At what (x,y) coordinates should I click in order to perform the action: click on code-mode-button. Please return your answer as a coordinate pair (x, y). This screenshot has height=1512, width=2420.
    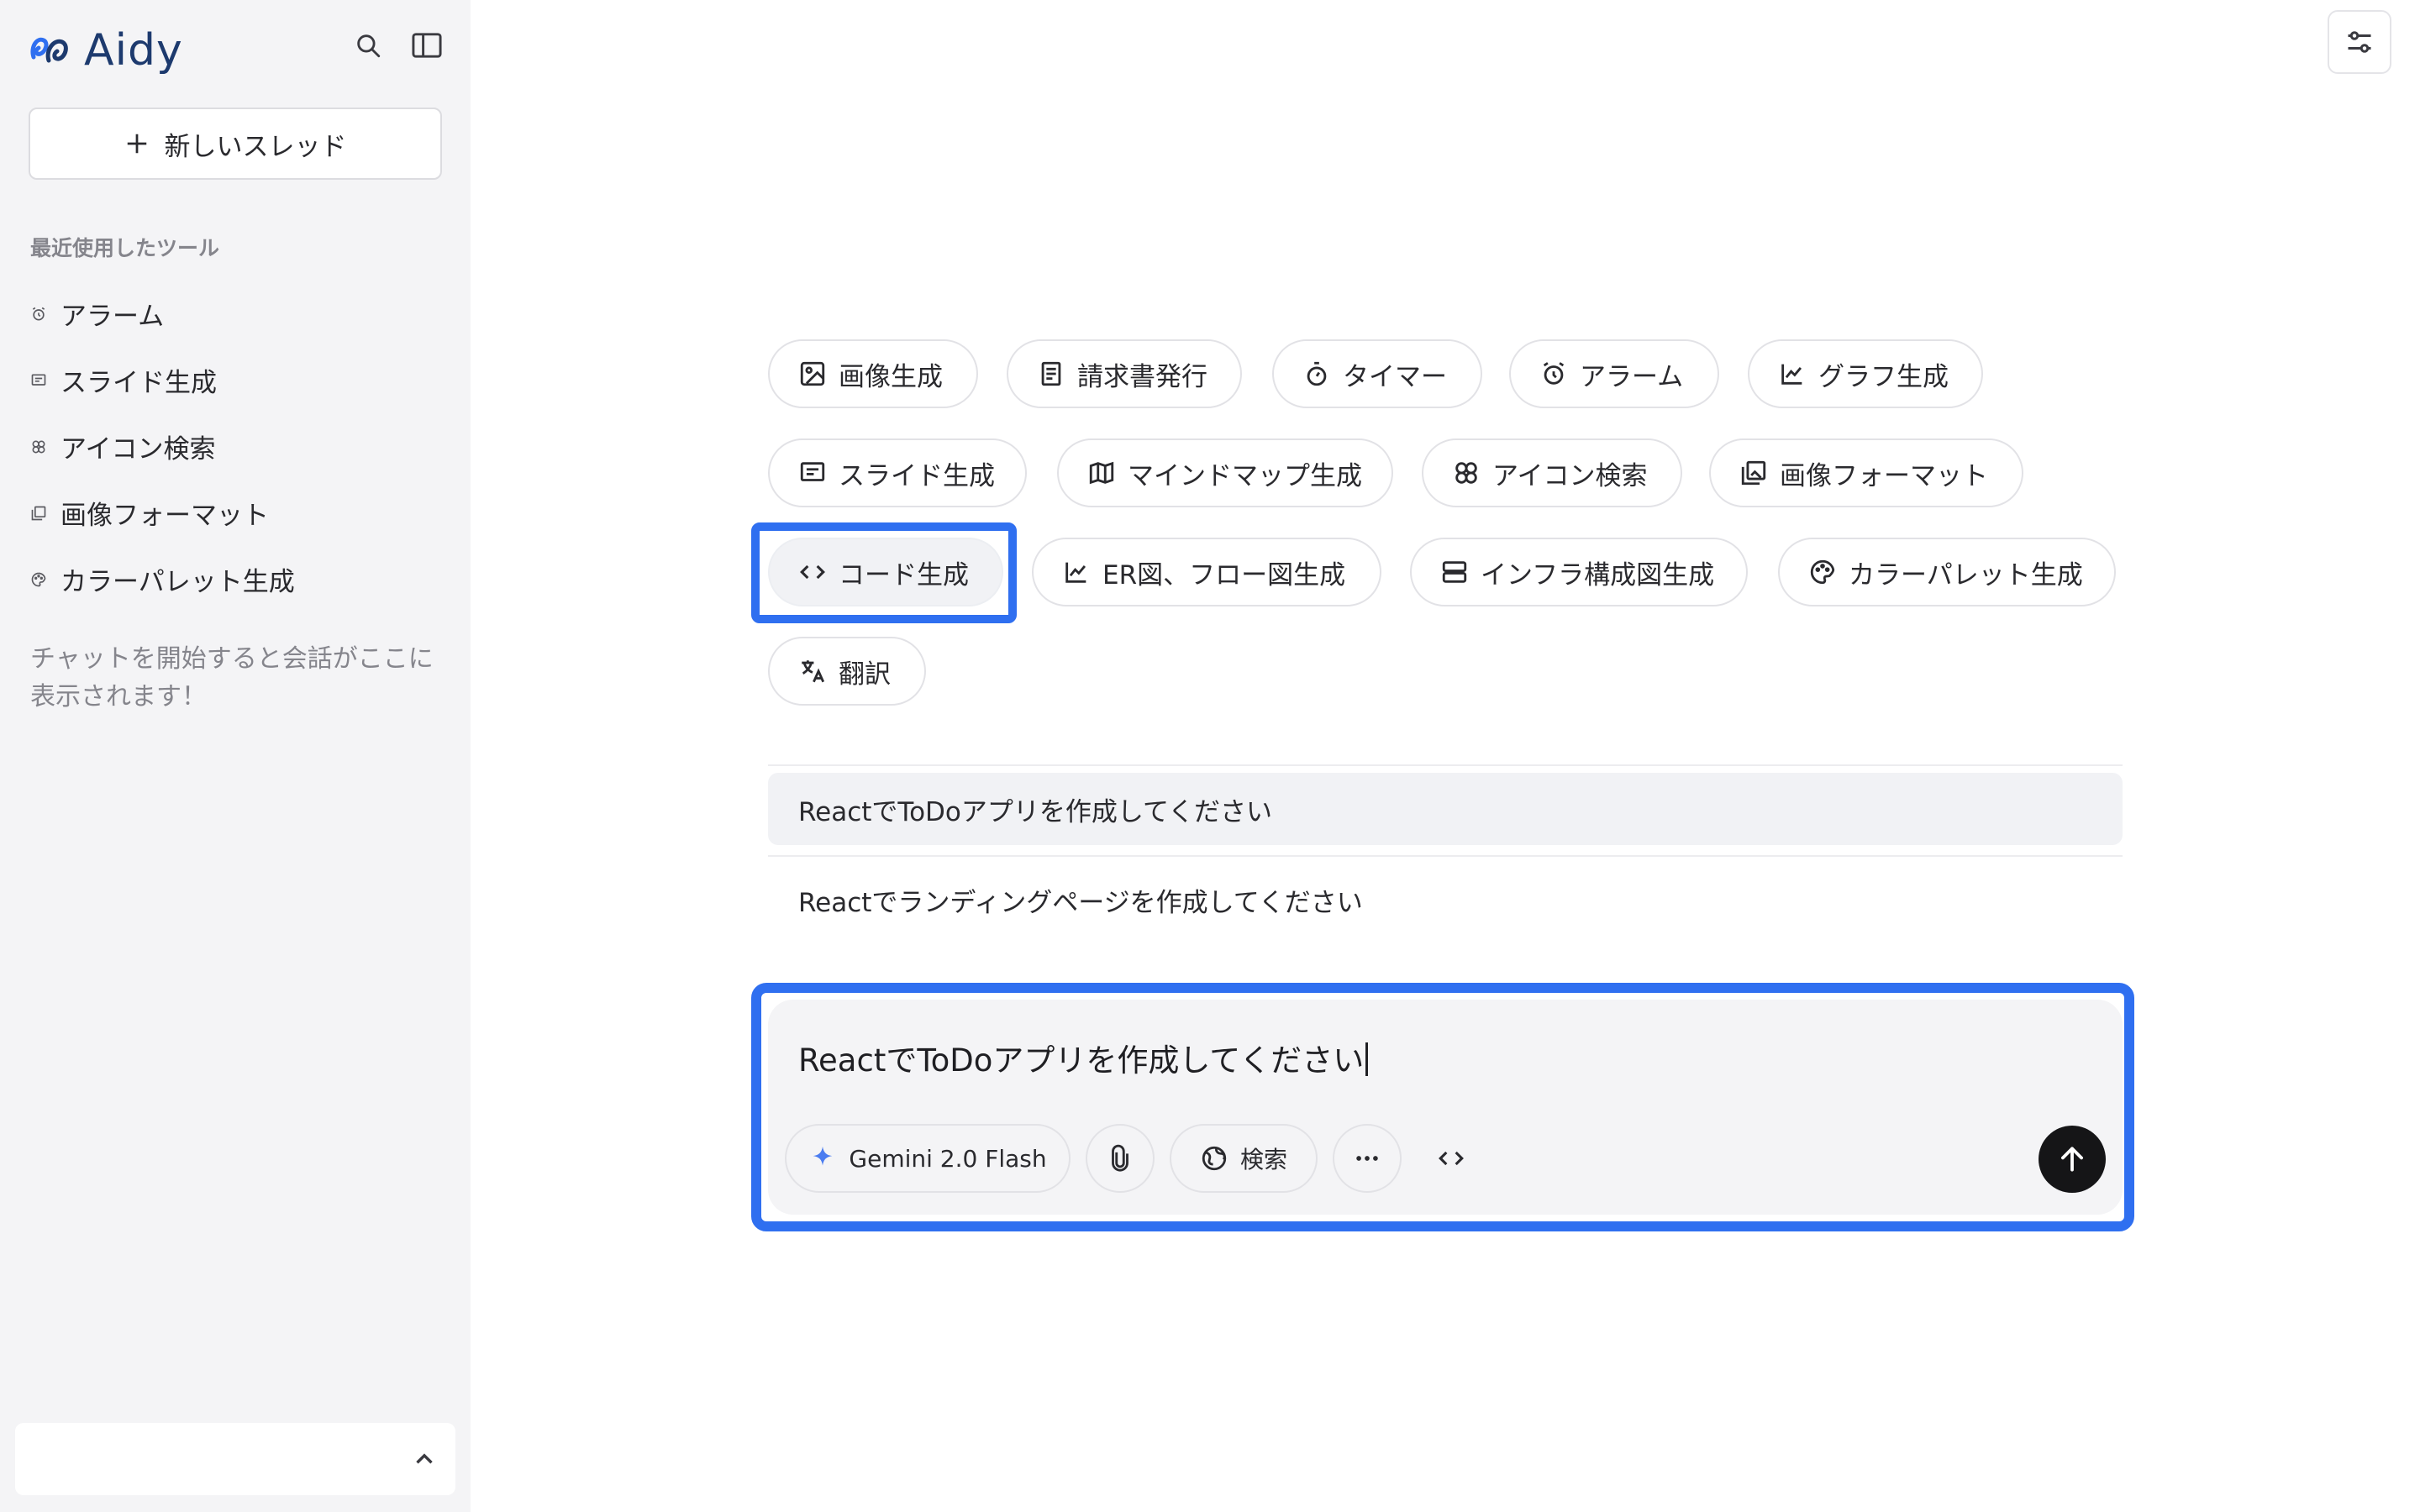
    Looking at the image, I should click on (1451, 1158).